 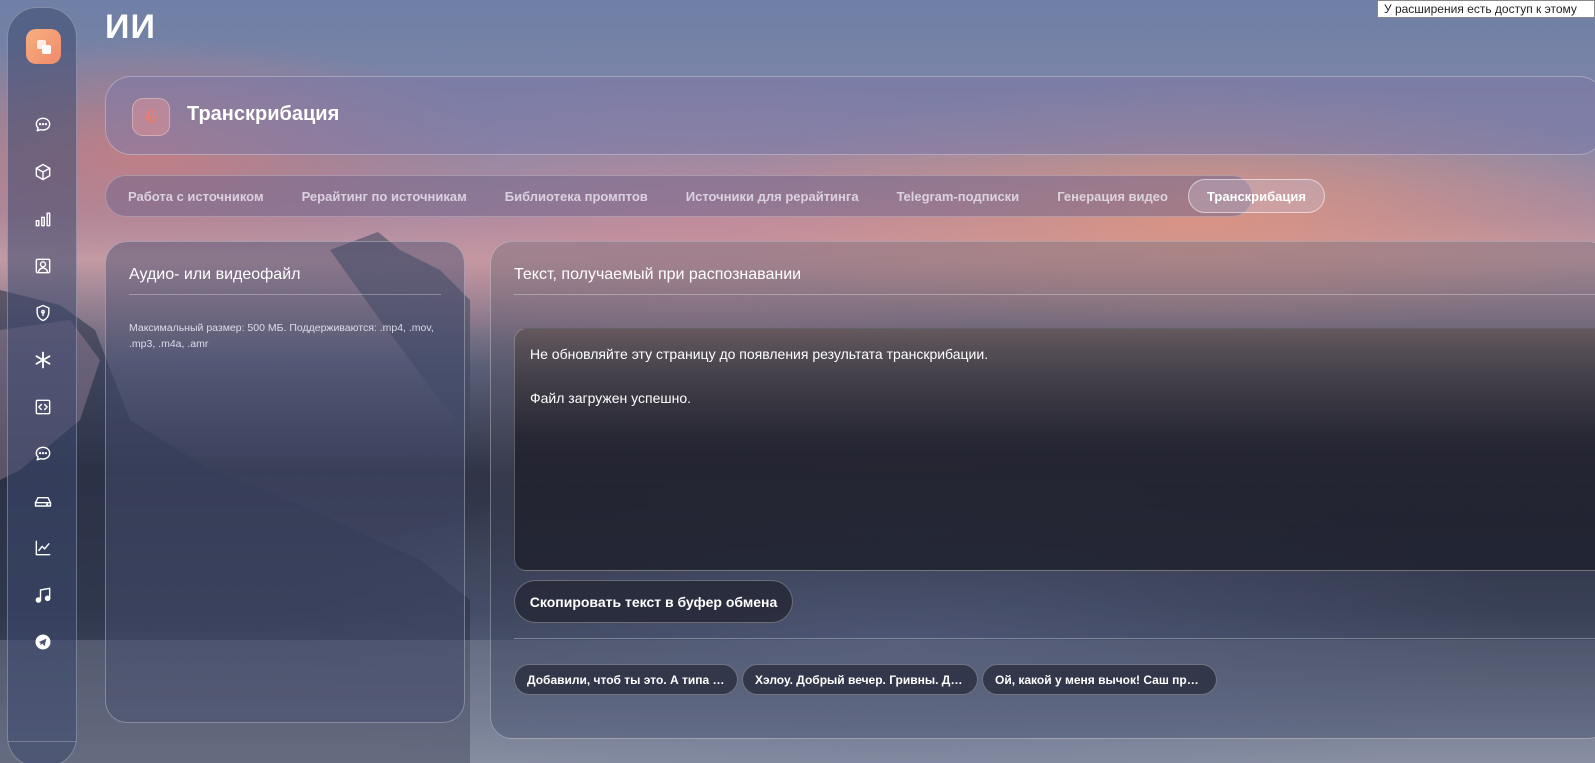 What do you see at coordinates (130, 27) in the screenshot?
I see `page-title: ИИ` at bounding box center [130, 27].